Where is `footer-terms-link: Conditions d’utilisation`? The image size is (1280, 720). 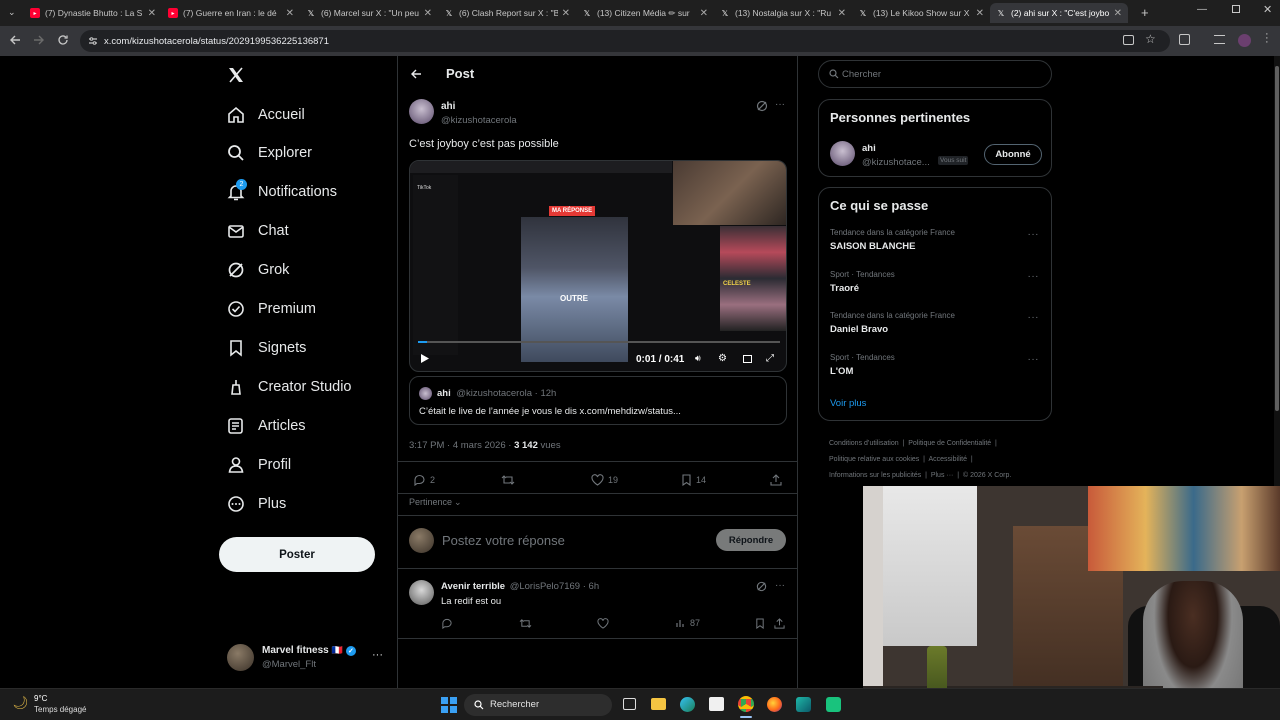
footer-terms-link: Conditions d’utilisation is located at coordinates (864, 443).